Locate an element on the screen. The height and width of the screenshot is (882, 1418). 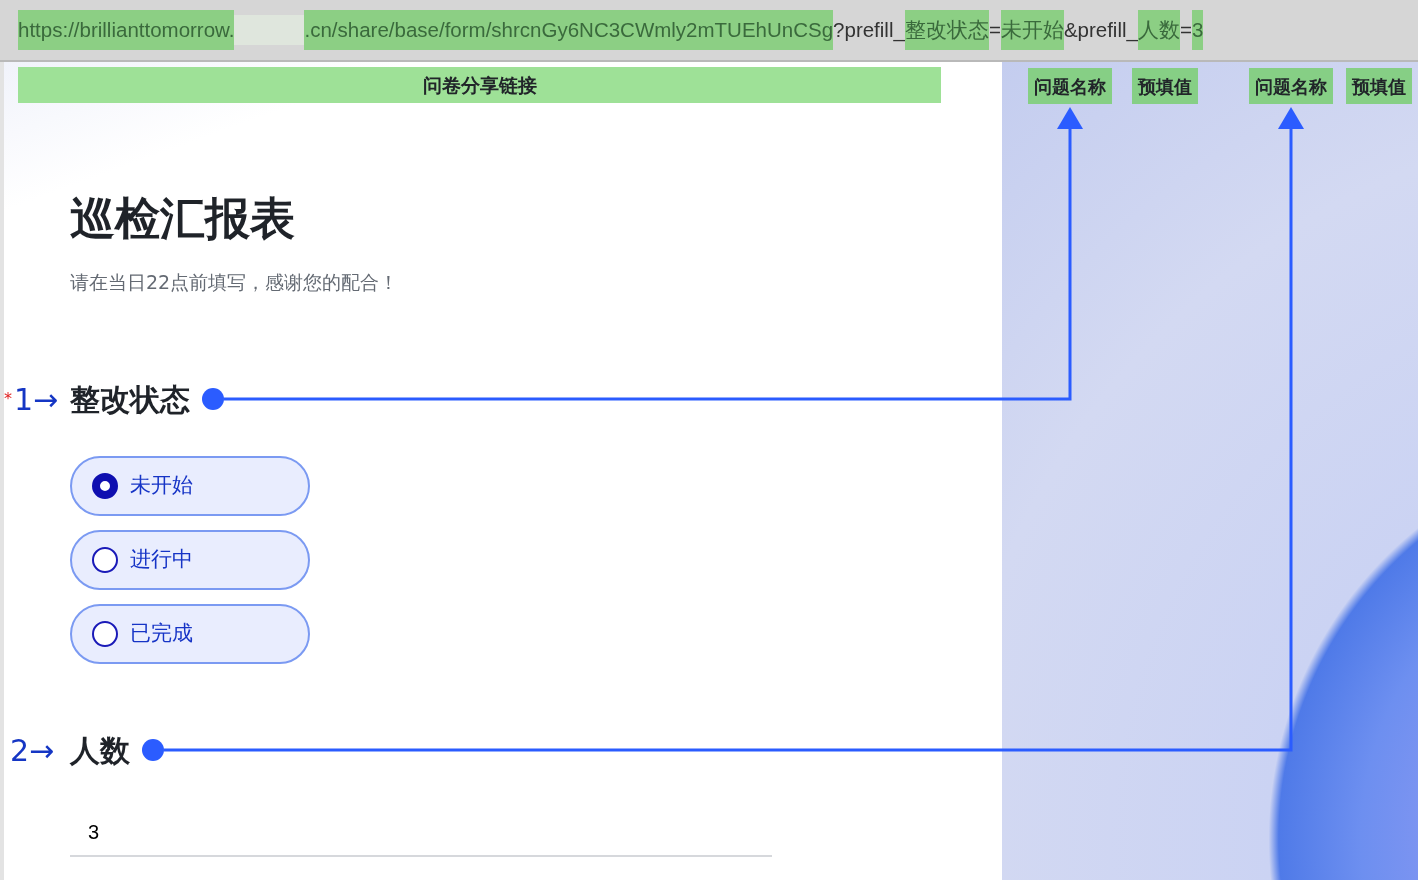
question-label: 整改状态 is located at coordinates (130, 399).